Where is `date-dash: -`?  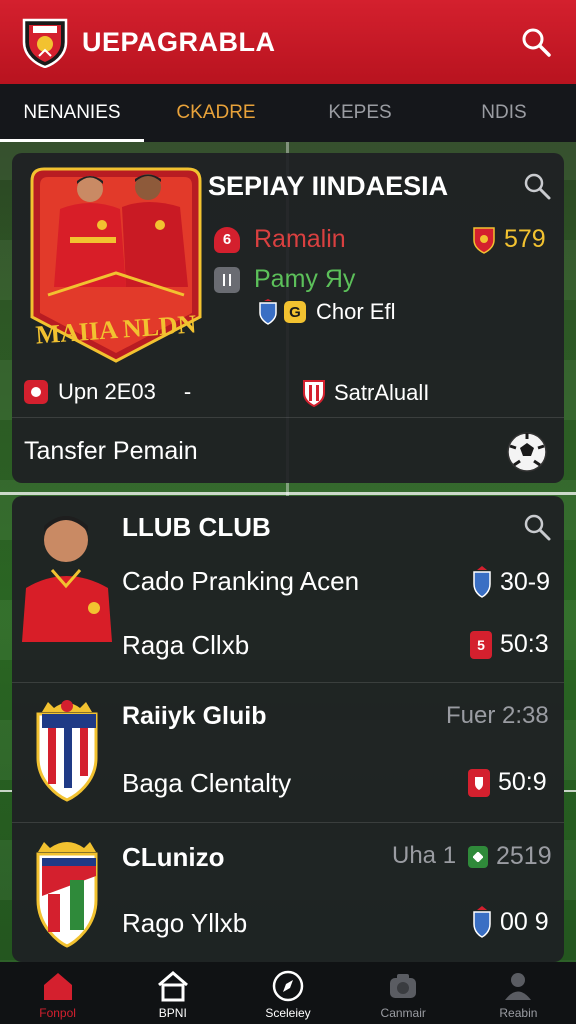 date-dash: - is located at coordinates (187, 391).